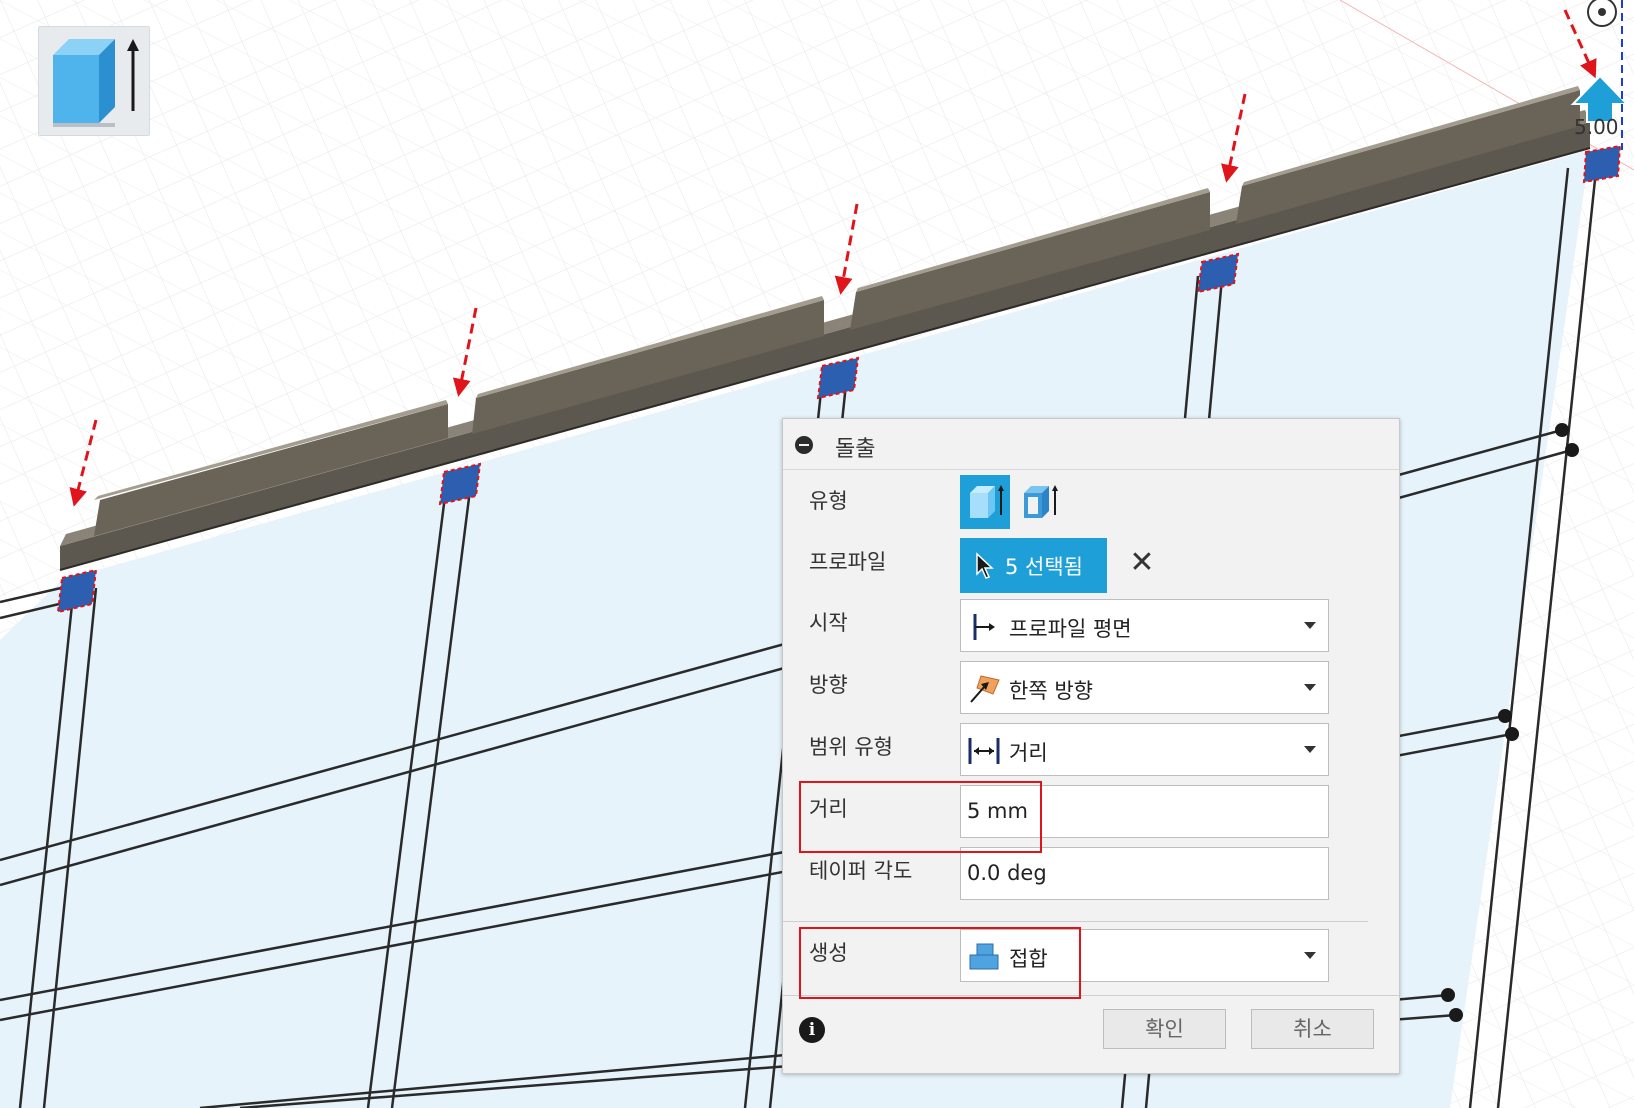 The height and width of the screenshot is (1108, 1634). I want to click on start-plane-icon, so click(984, 627).